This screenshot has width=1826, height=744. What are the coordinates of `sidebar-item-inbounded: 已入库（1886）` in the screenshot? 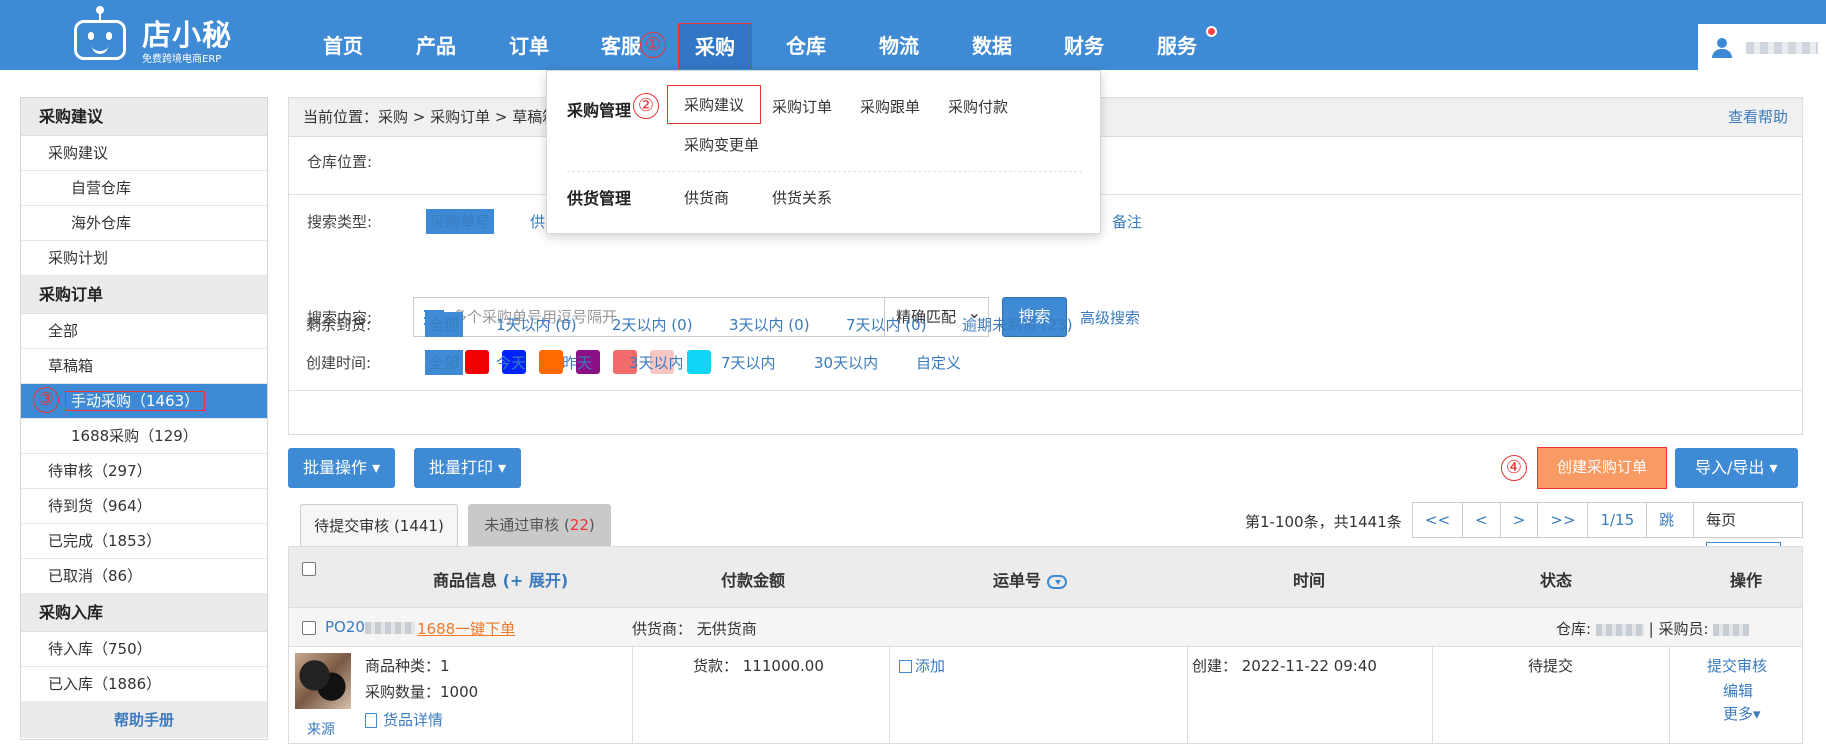 It's located at (144, 684).